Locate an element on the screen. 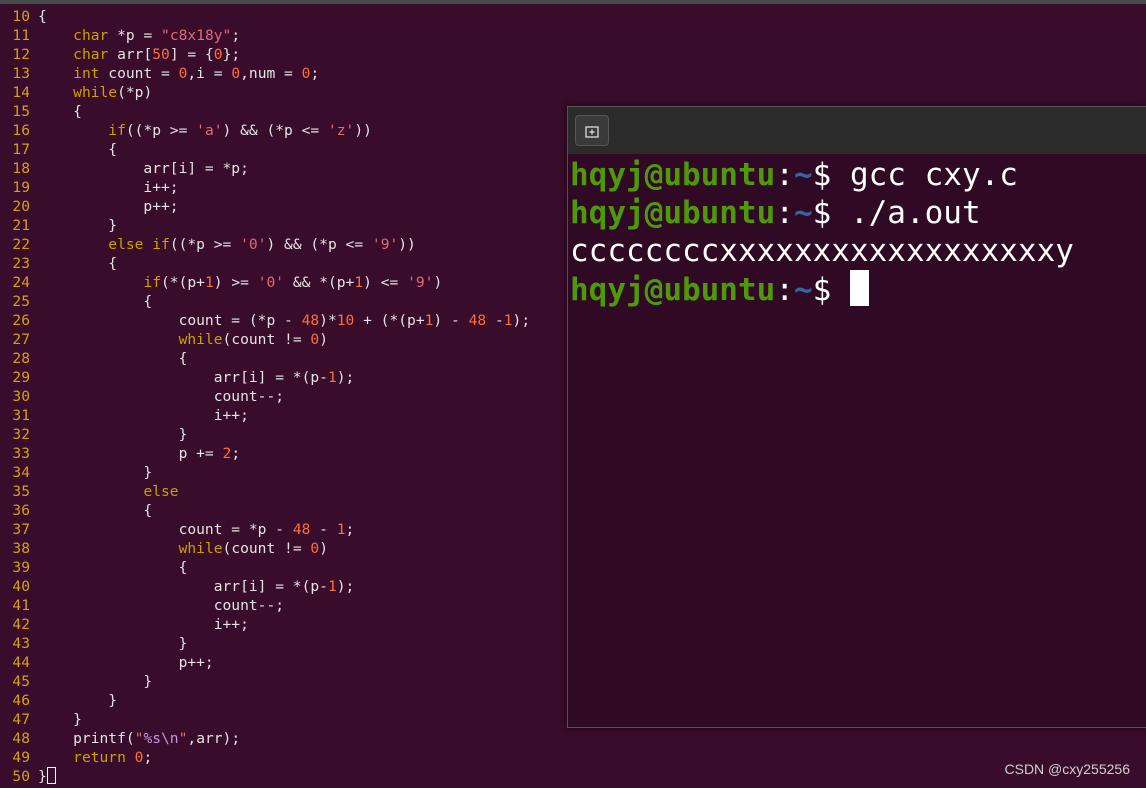 This screenshot has height=788, width=1146. code-line: 35 else is located at coordinates (89, 491).